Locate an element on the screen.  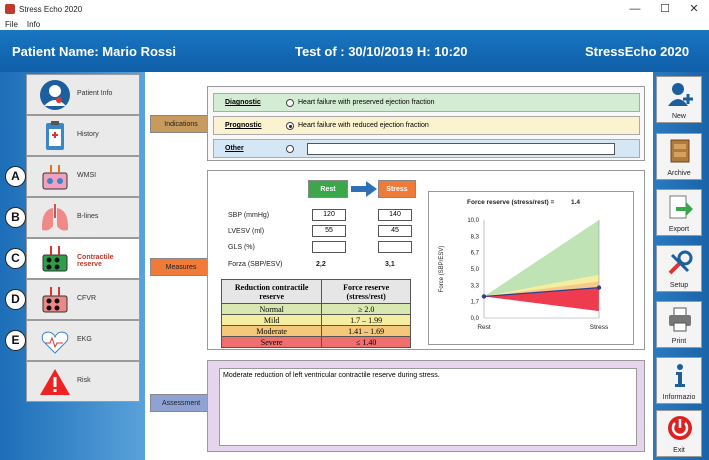
x-tick-label: Rest is located at coordinates (484, 327).